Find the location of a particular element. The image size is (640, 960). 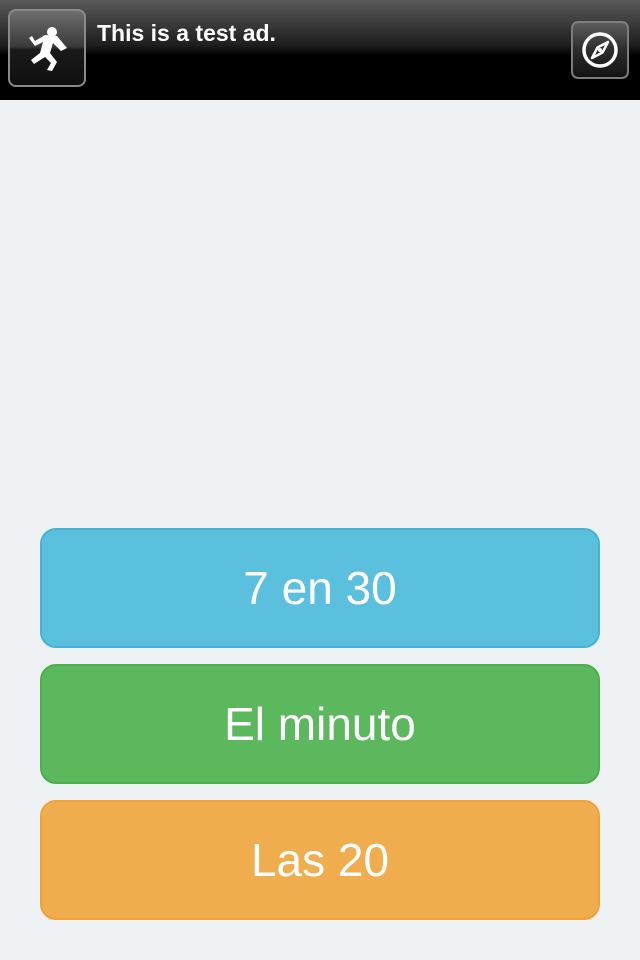

ad-text: This is a test ad. is located at coordinates (186, 33).